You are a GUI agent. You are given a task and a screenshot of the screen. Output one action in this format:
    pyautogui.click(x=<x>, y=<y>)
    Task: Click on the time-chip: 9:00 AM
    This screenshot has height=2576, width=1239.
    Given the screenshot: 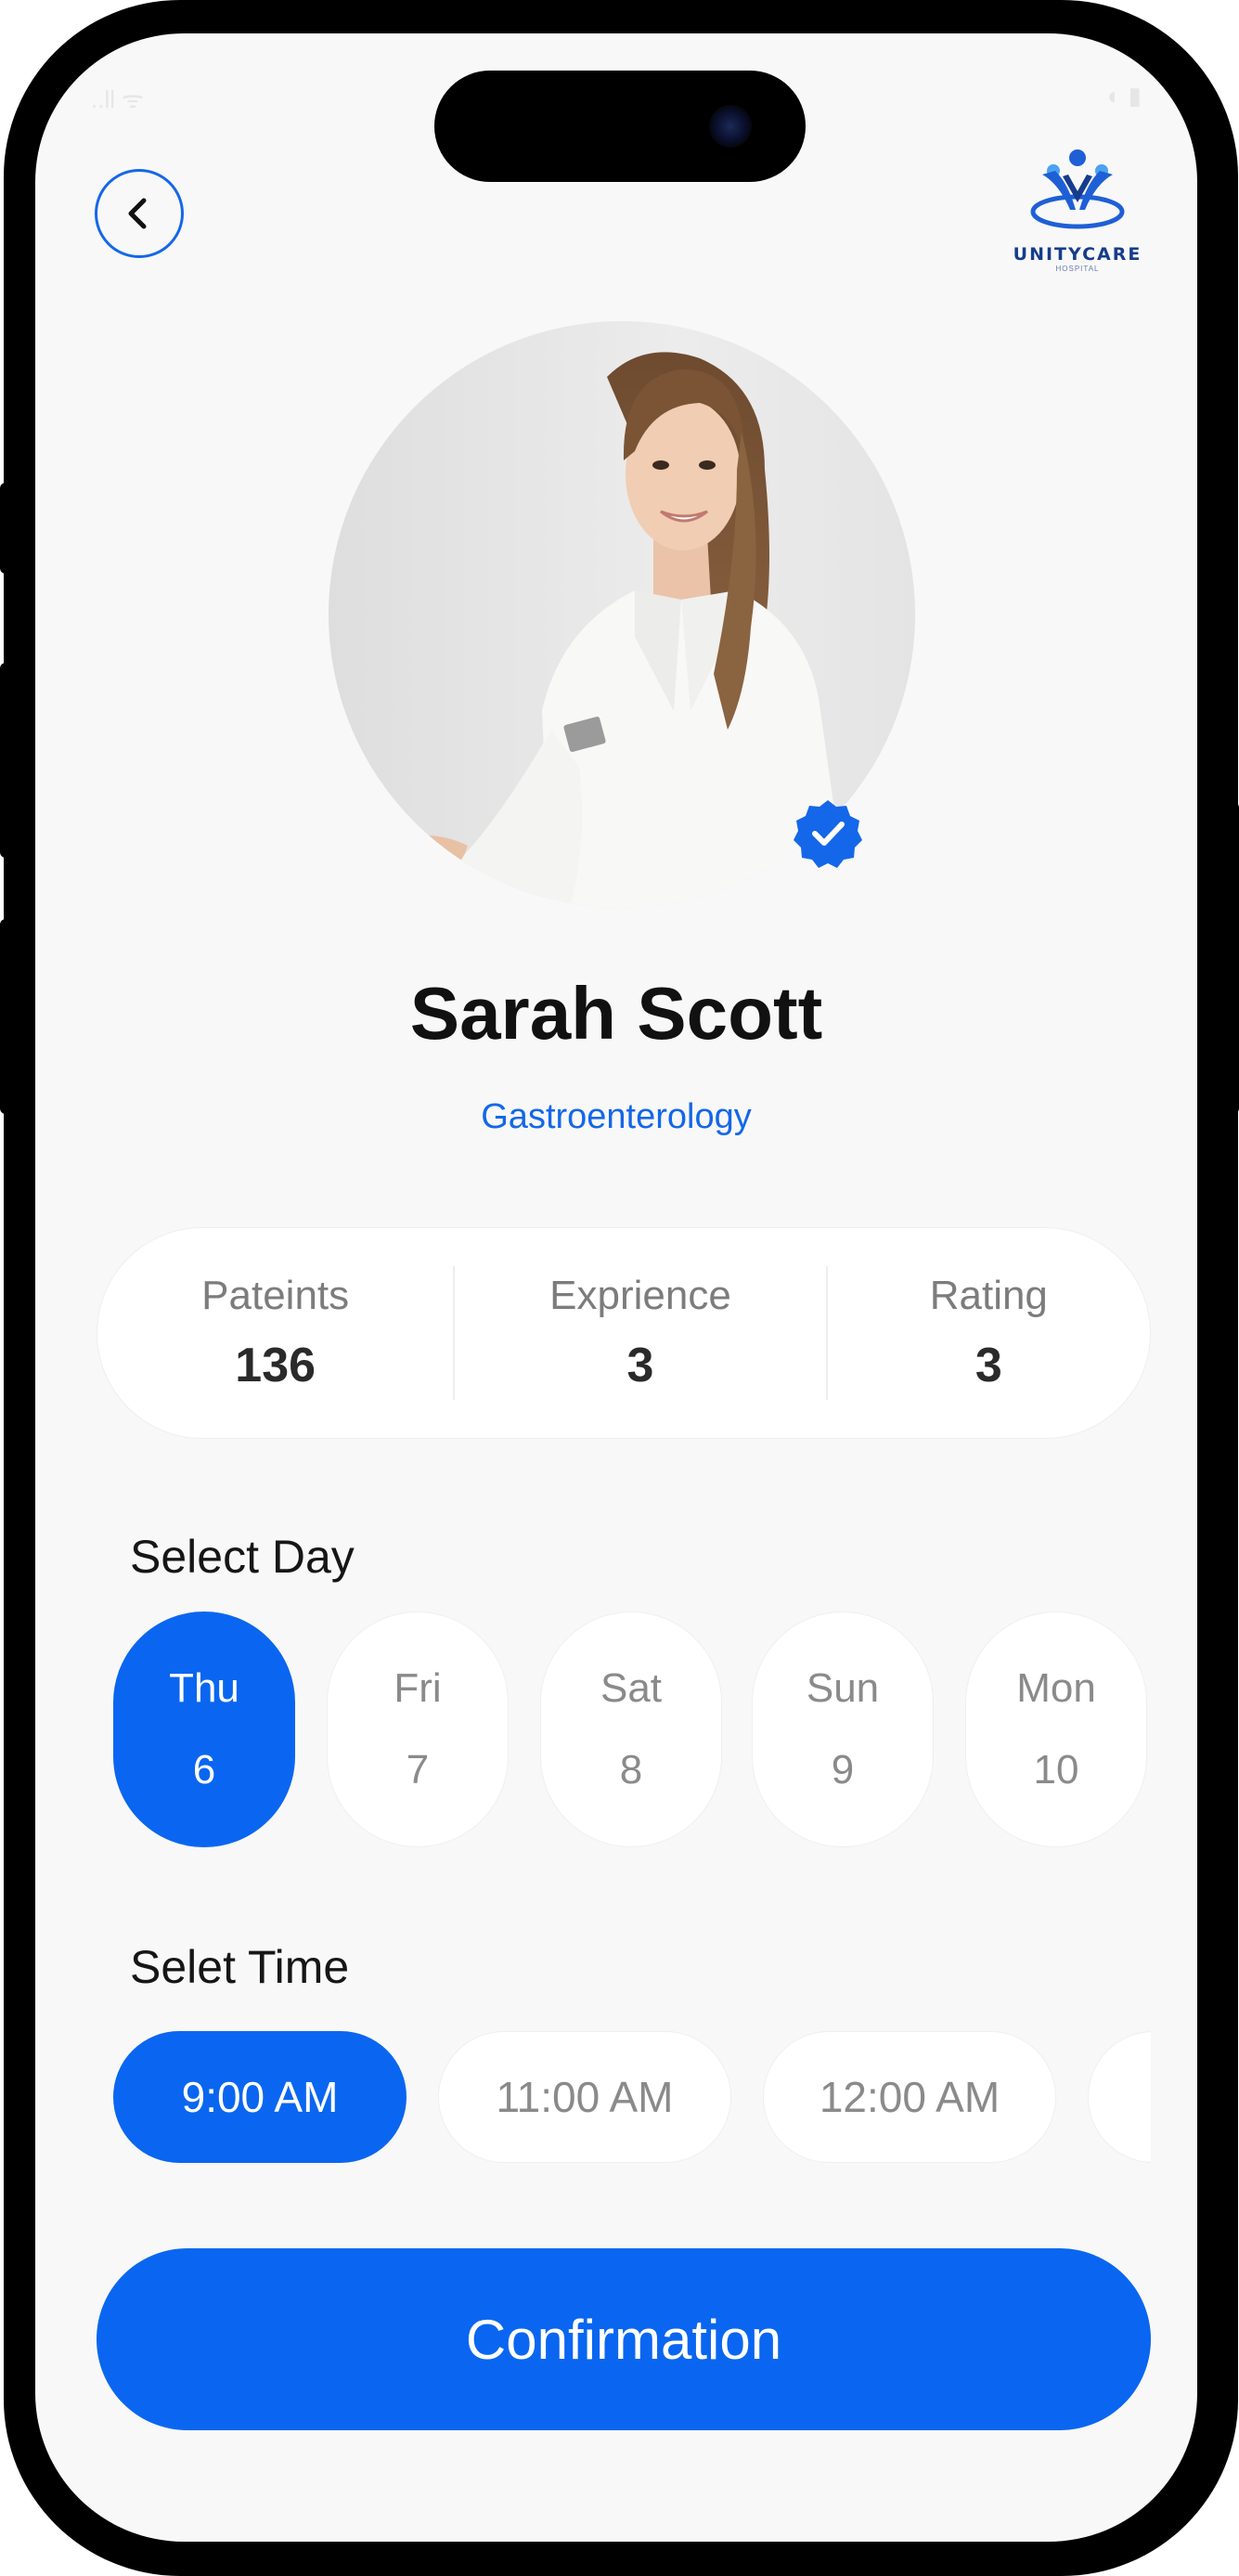 What is the action you would take?
    pyautogui.click(x=260, y=2097)
    